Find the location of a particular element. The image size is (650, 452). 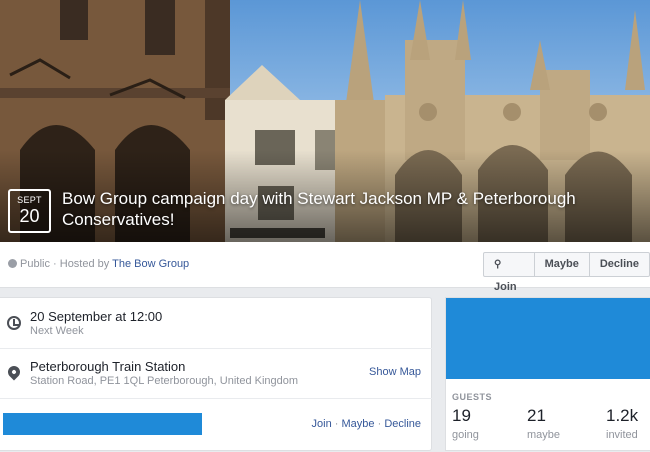

join-button: ⚲ Join is located at coordinates (509, 273).